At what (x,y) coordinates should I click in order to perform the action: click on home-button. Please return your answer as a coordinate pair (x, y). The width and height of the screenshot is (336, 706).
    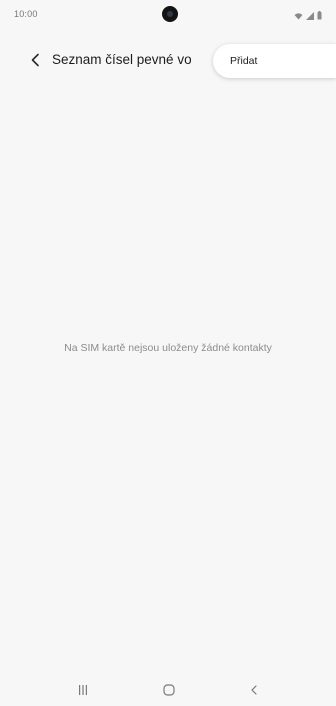
    Looking at the image, I should click on (169, 692).